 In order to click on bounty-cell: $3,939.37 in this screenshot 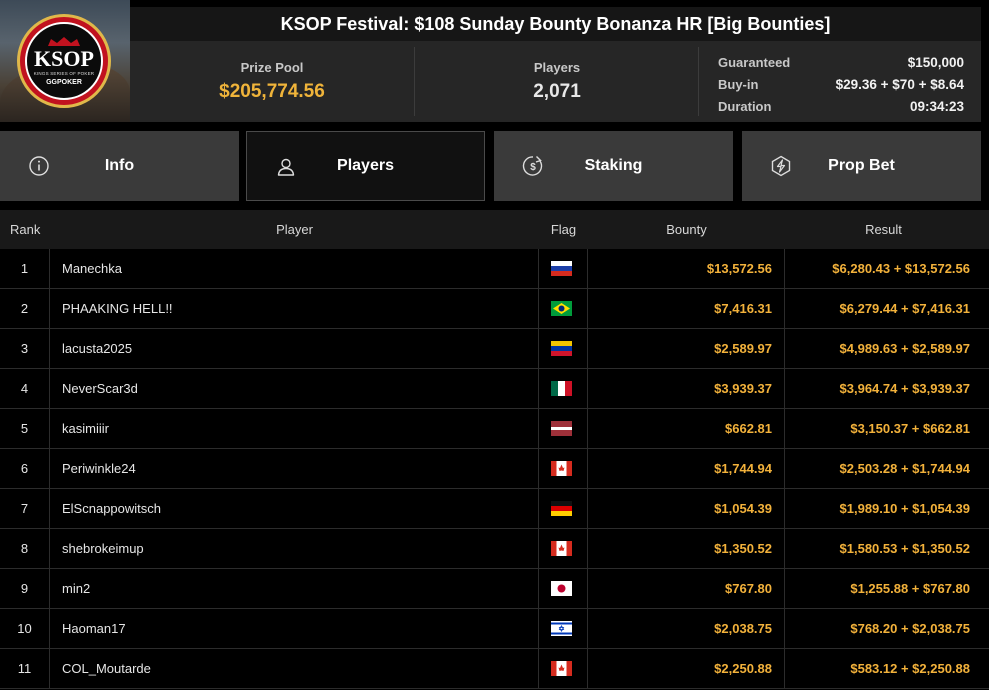, I will do `click(743, 388)`.